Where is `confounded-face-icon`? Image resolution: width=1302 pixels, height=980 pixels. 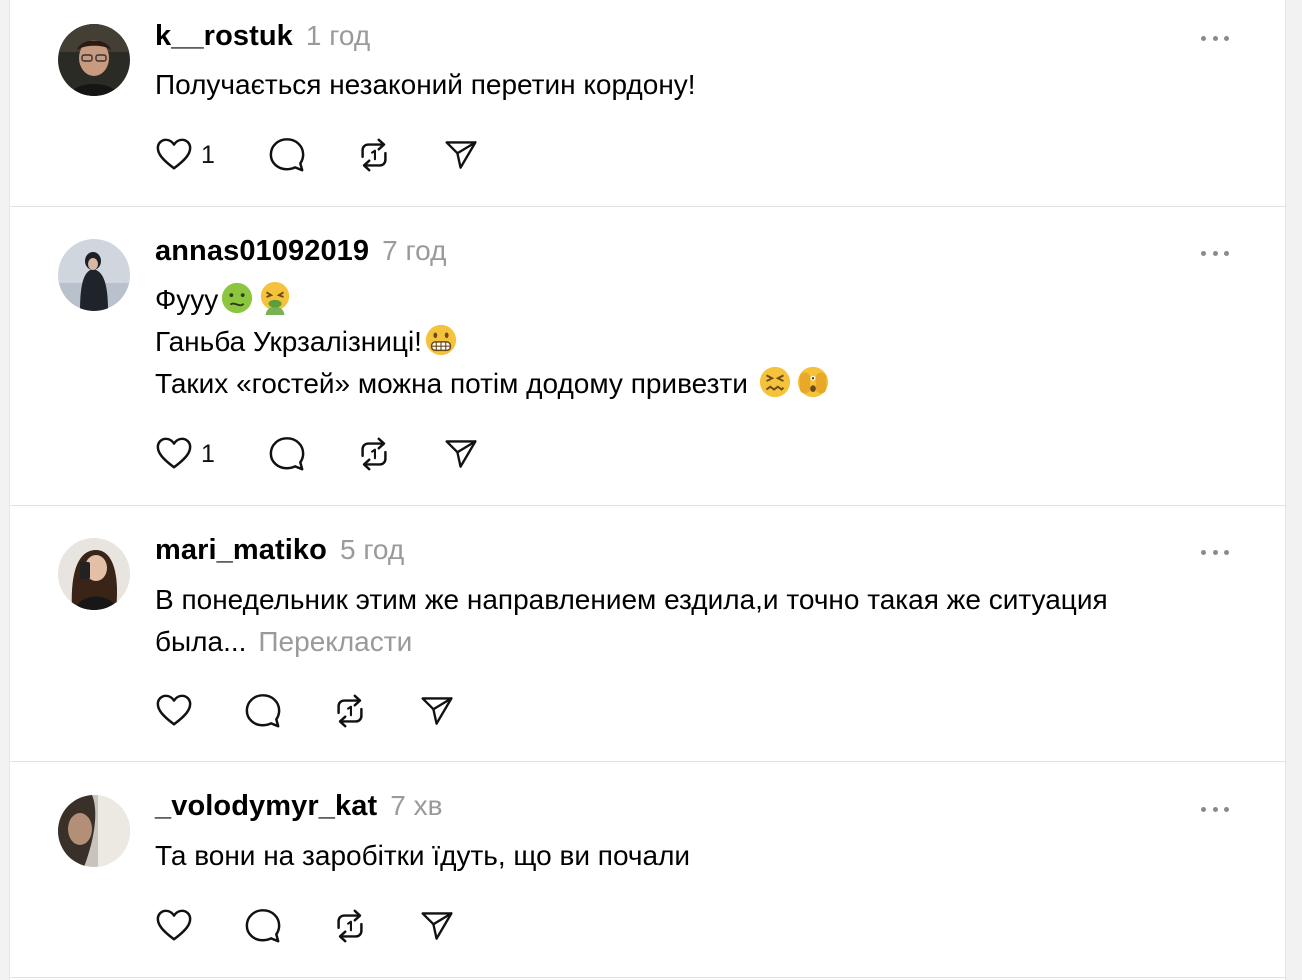 confounded-face-icon is located at coordinates (774, 382).